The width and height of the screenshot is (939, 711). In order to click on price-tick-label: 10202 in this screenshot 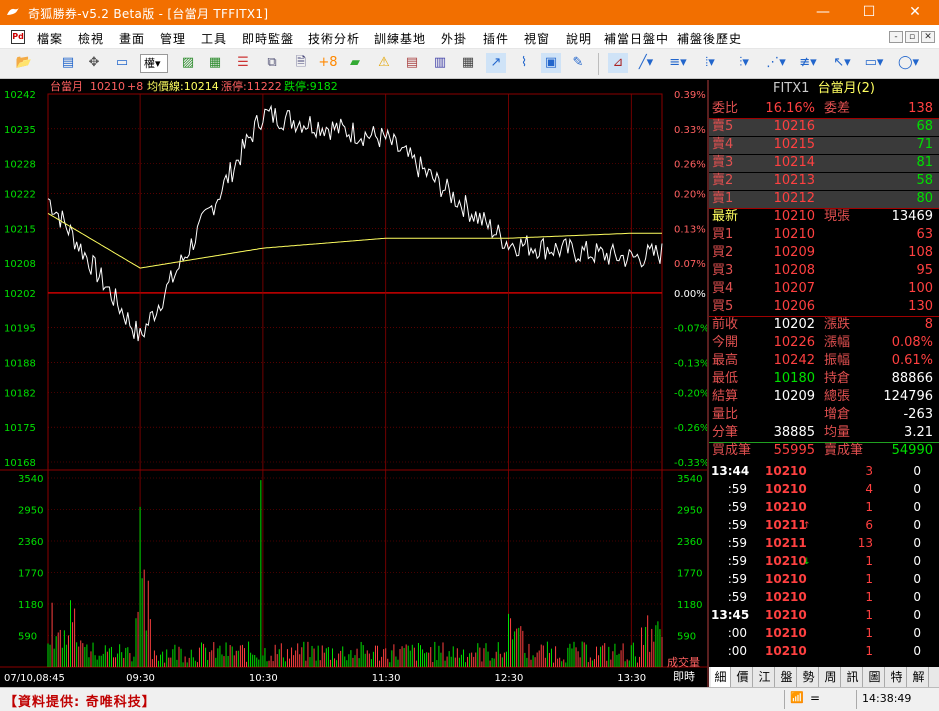, I will do `click(20, 294)`.